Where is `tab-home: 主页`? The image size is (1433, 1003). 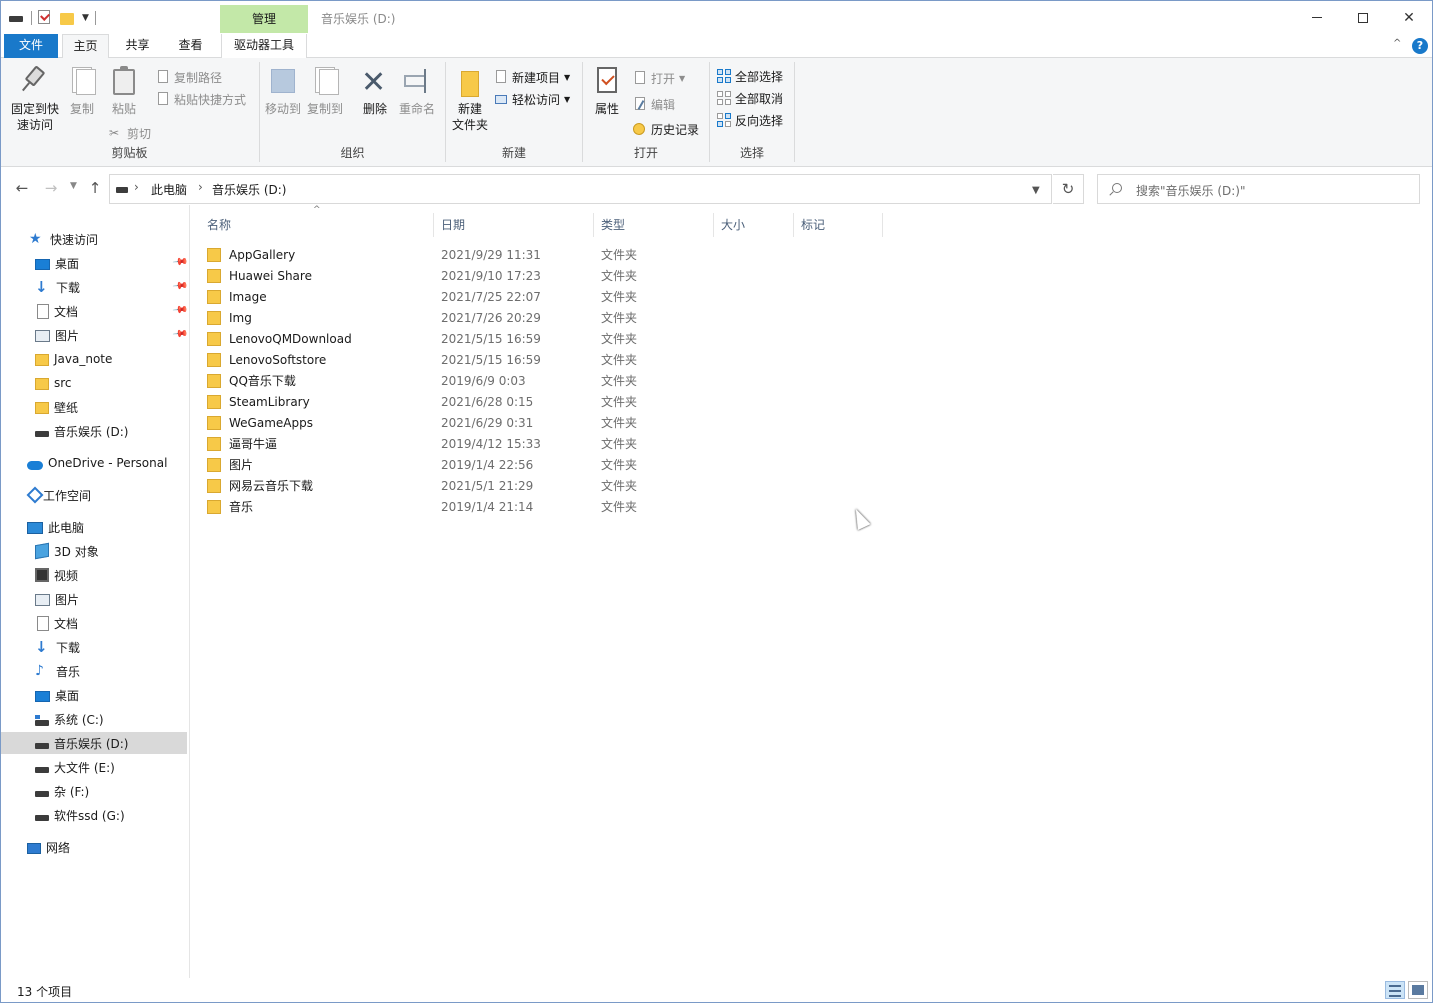 tab-home: 主页 is located at coordinates (85, 46).